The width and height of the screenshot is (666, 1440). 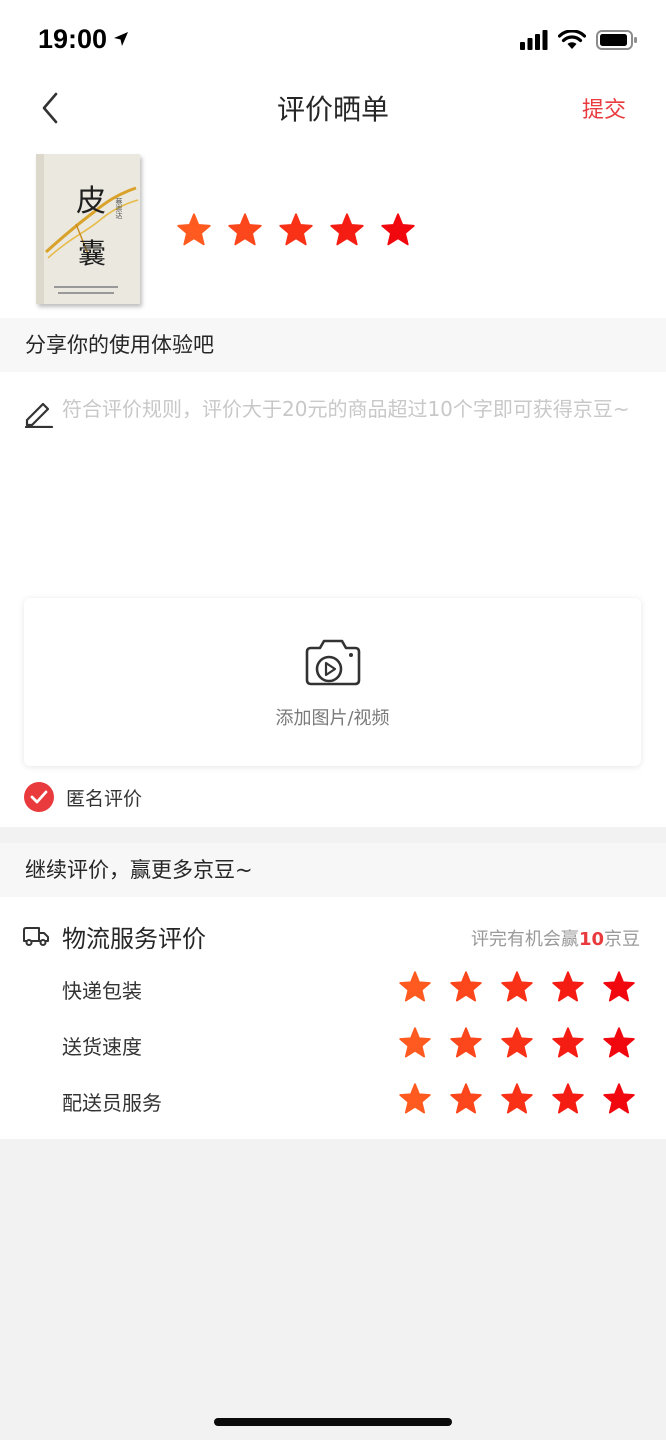 I want to click on location-arrow-icon, so click(x=121, y=39).